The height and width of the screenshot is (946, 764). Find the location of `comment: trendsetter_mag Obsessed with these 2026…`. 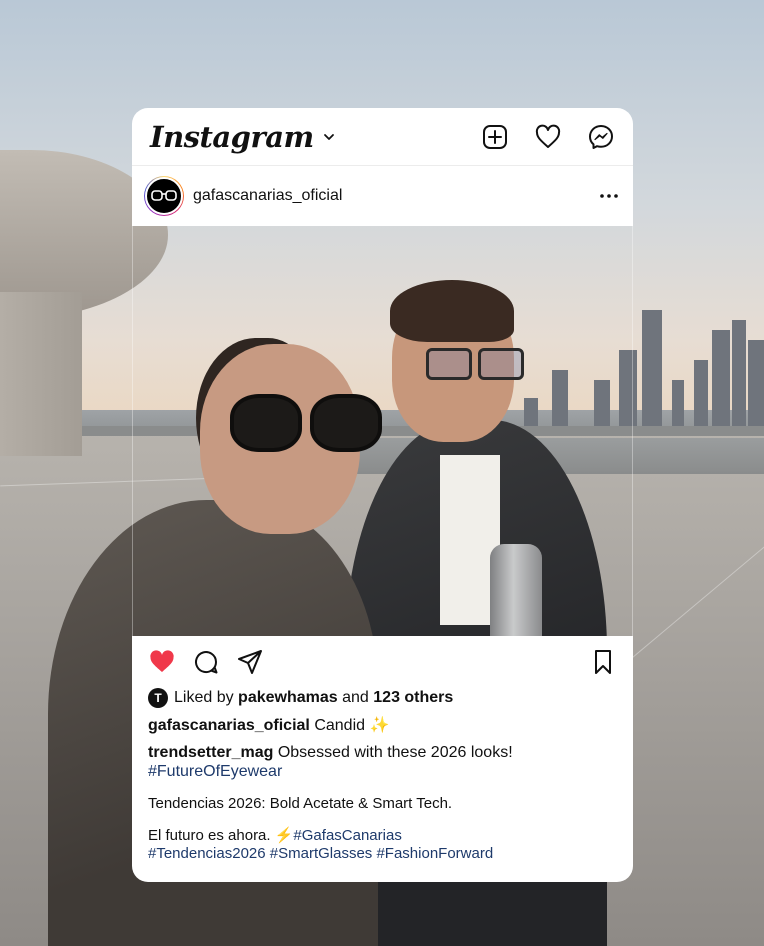

comment: trendsetter_mag Obsessed with these 2026… is located at coordinates (382, 762).